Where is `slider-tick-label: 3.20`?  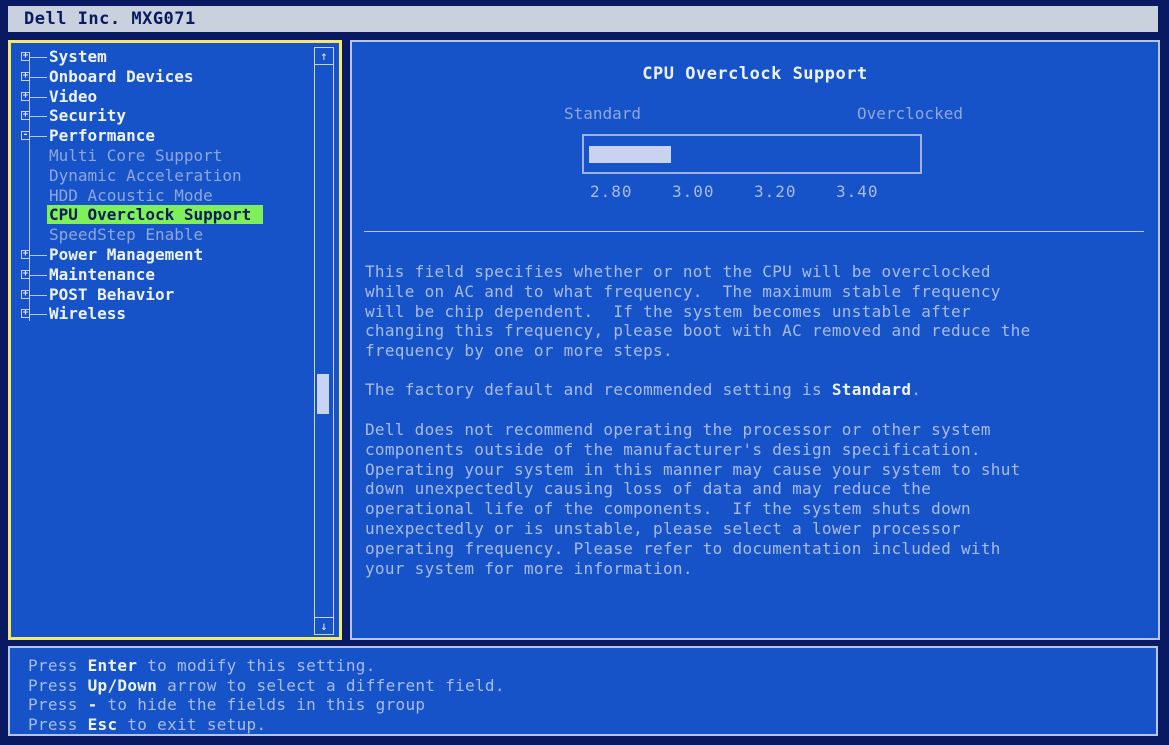
slider-tick-label: 3.20 is located at coordinates (775, 191).